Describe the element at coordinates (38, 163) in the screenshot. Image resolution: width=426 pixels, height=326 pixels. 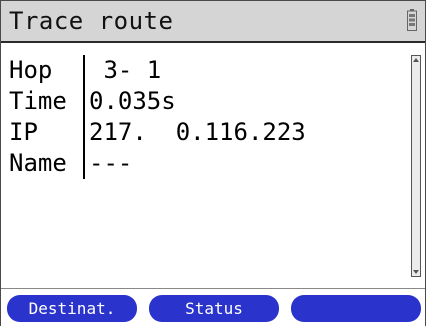
I see `name-label: Name` at that location.